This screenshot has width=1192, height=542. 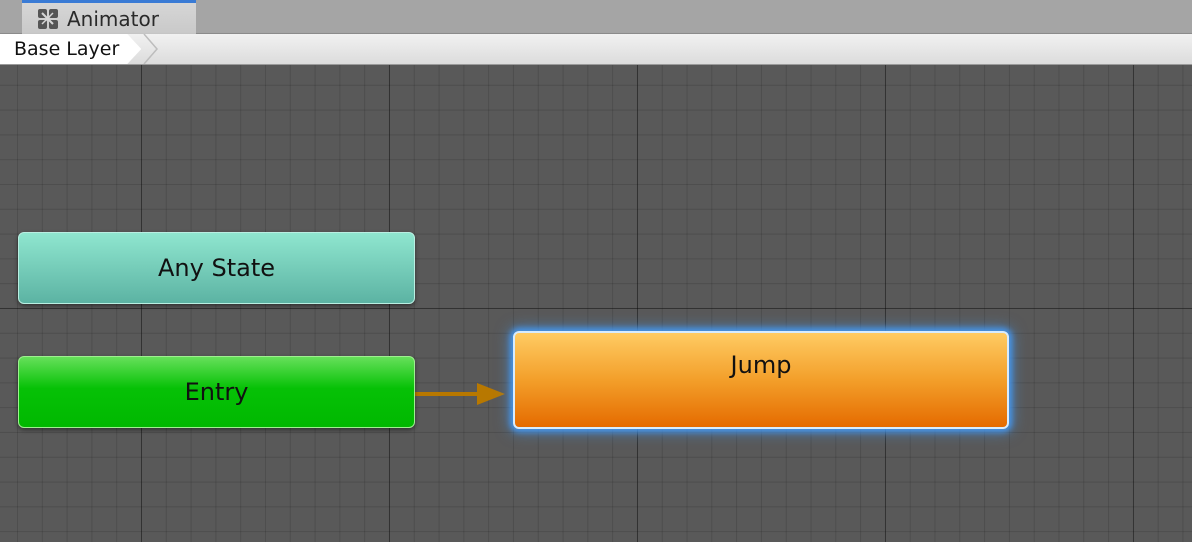 I want to click on state-label: Entry, so click(x=216, y=392).